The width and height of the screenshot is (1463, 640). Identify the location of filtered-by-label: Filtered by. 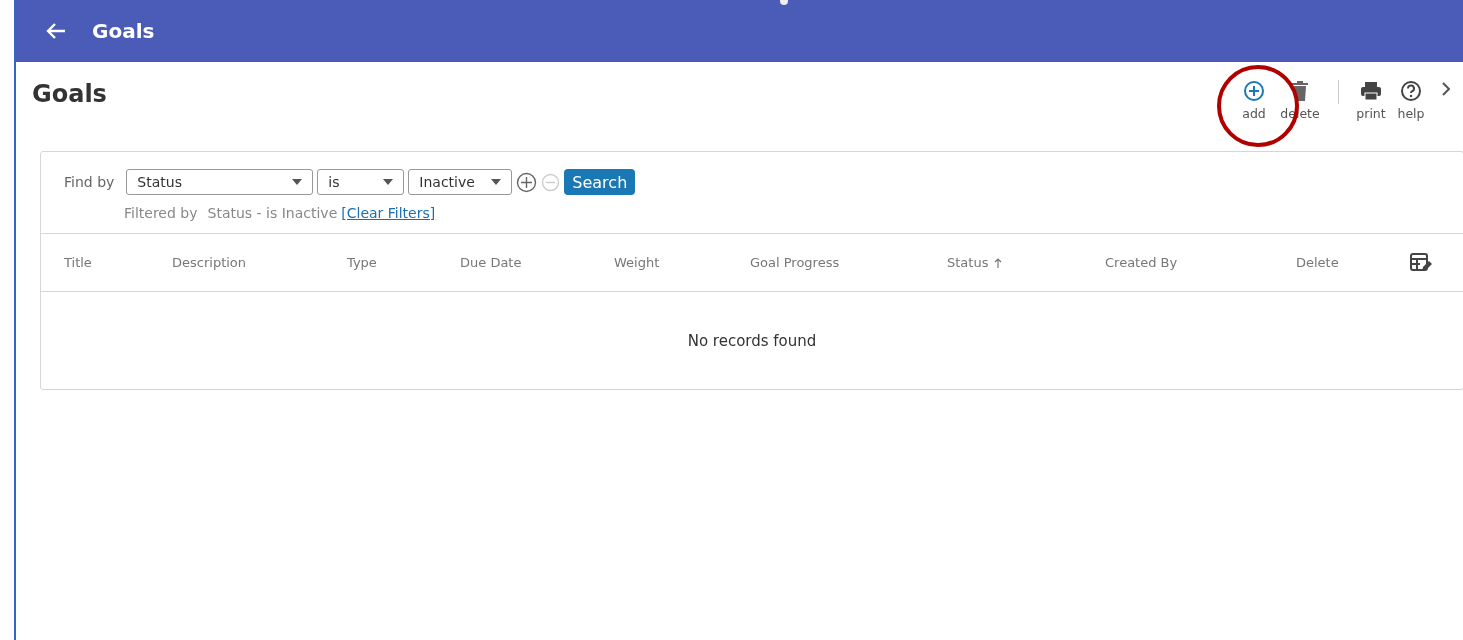
(161, 213).